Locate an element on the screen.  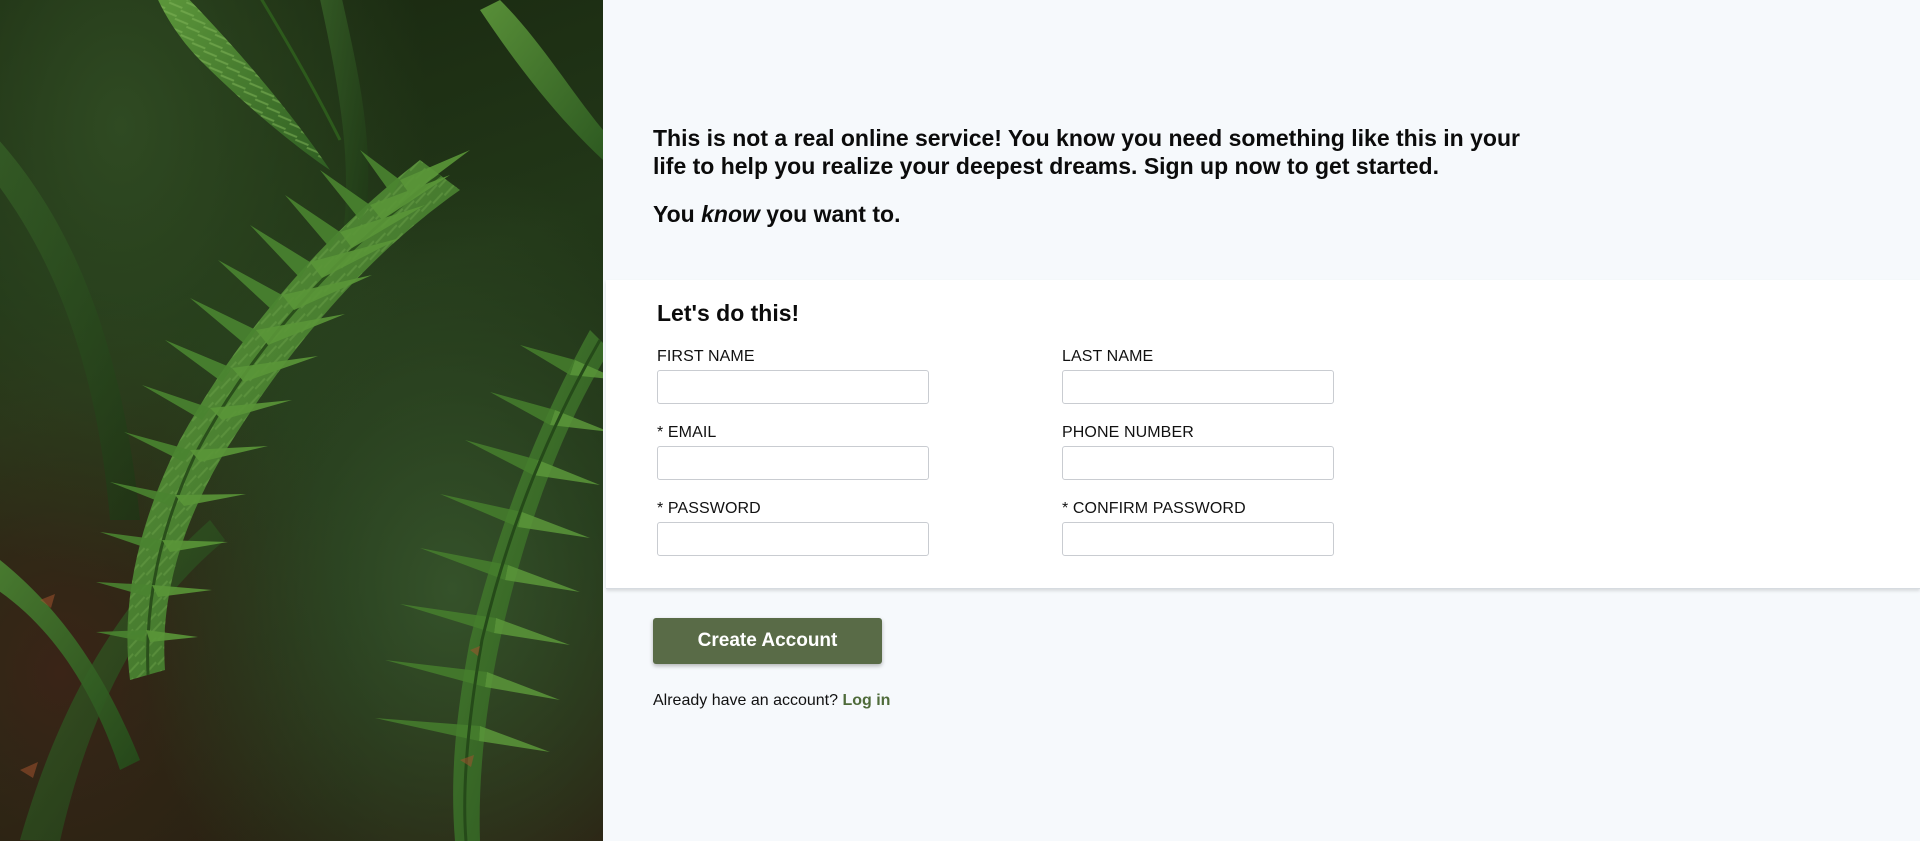
intro-tagline: You know you want to. is located at coordinates (1103, 214).